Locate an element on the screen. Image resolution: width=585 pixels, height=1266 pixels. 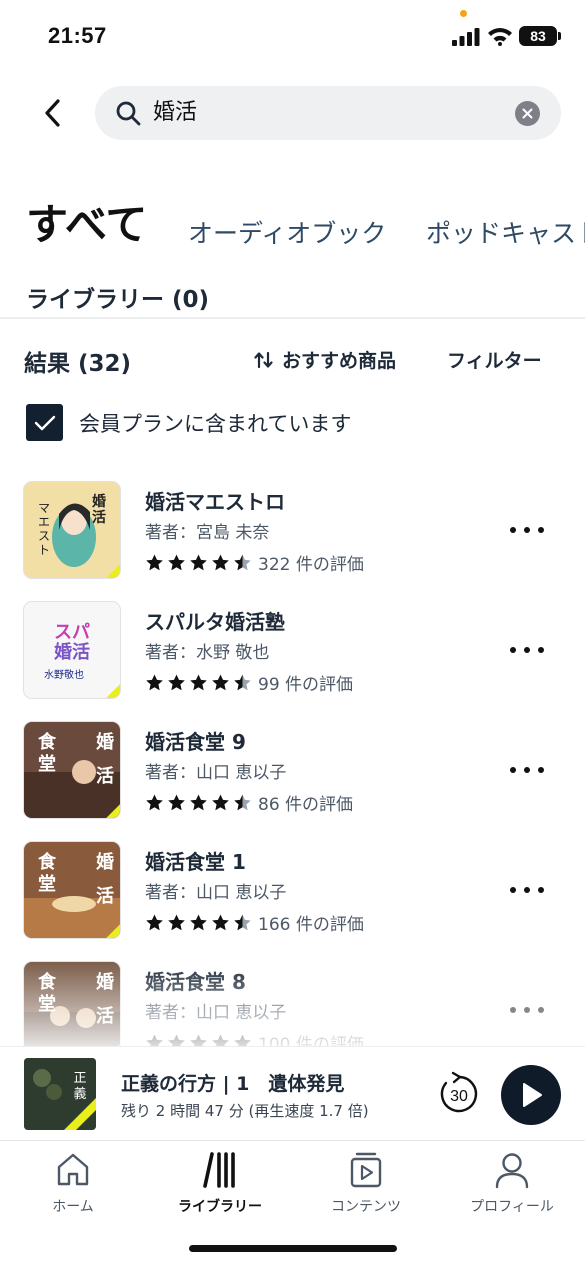
book-cover: スパ 婚活 水野敬也 is located at coordinates (72, 650).